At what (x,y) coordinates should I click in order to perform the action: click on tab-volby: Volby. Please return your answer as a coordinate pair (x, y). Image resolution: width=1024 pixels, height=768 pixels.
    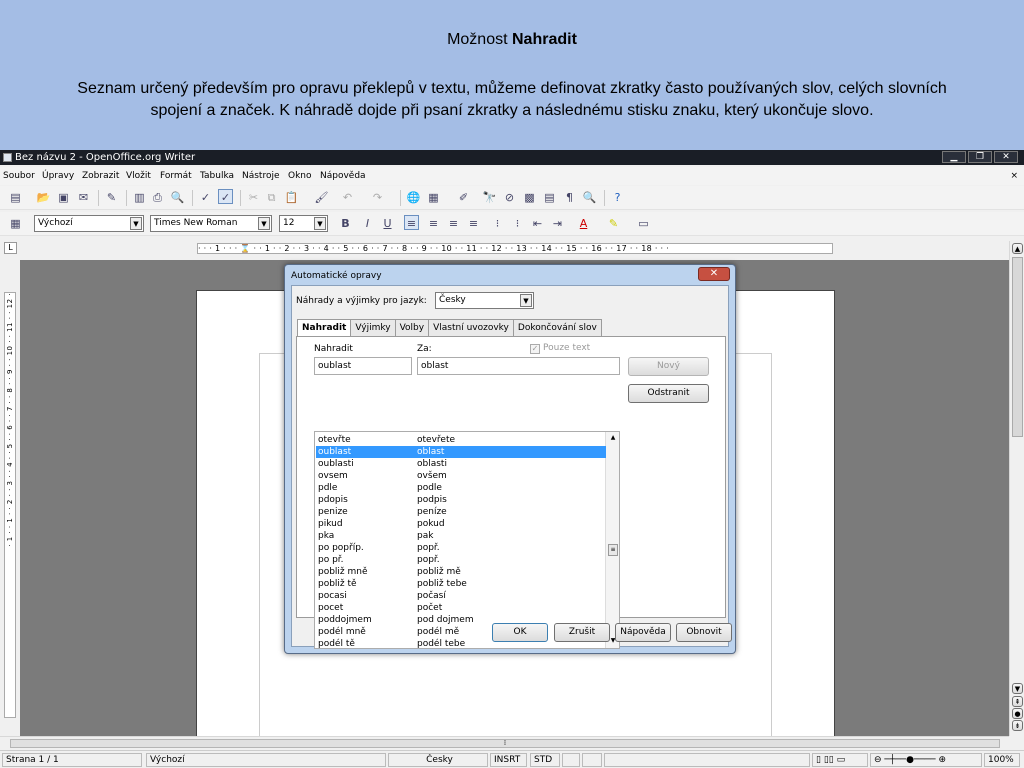
    Looking at the image, I should click on (412, 327).